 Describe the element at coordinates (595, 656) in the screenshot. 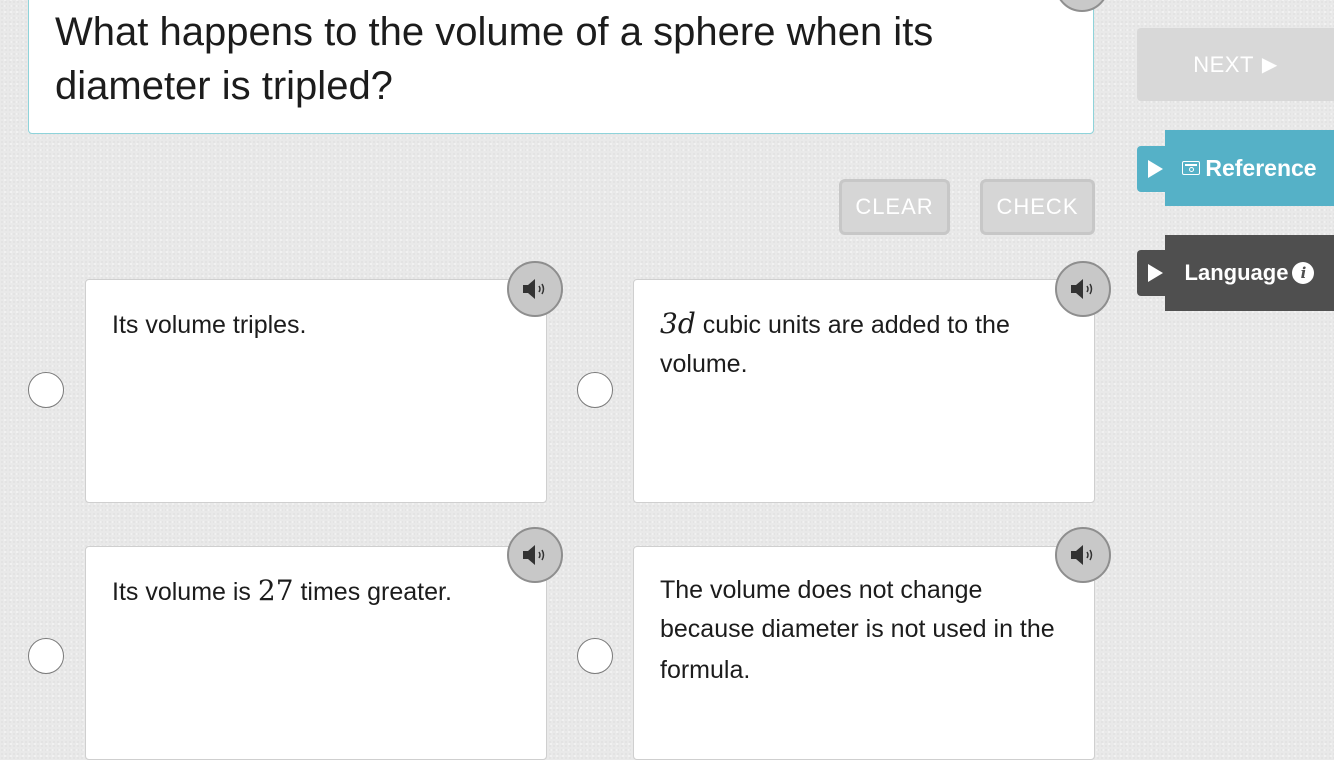

I see `option-d-radio` at that location.